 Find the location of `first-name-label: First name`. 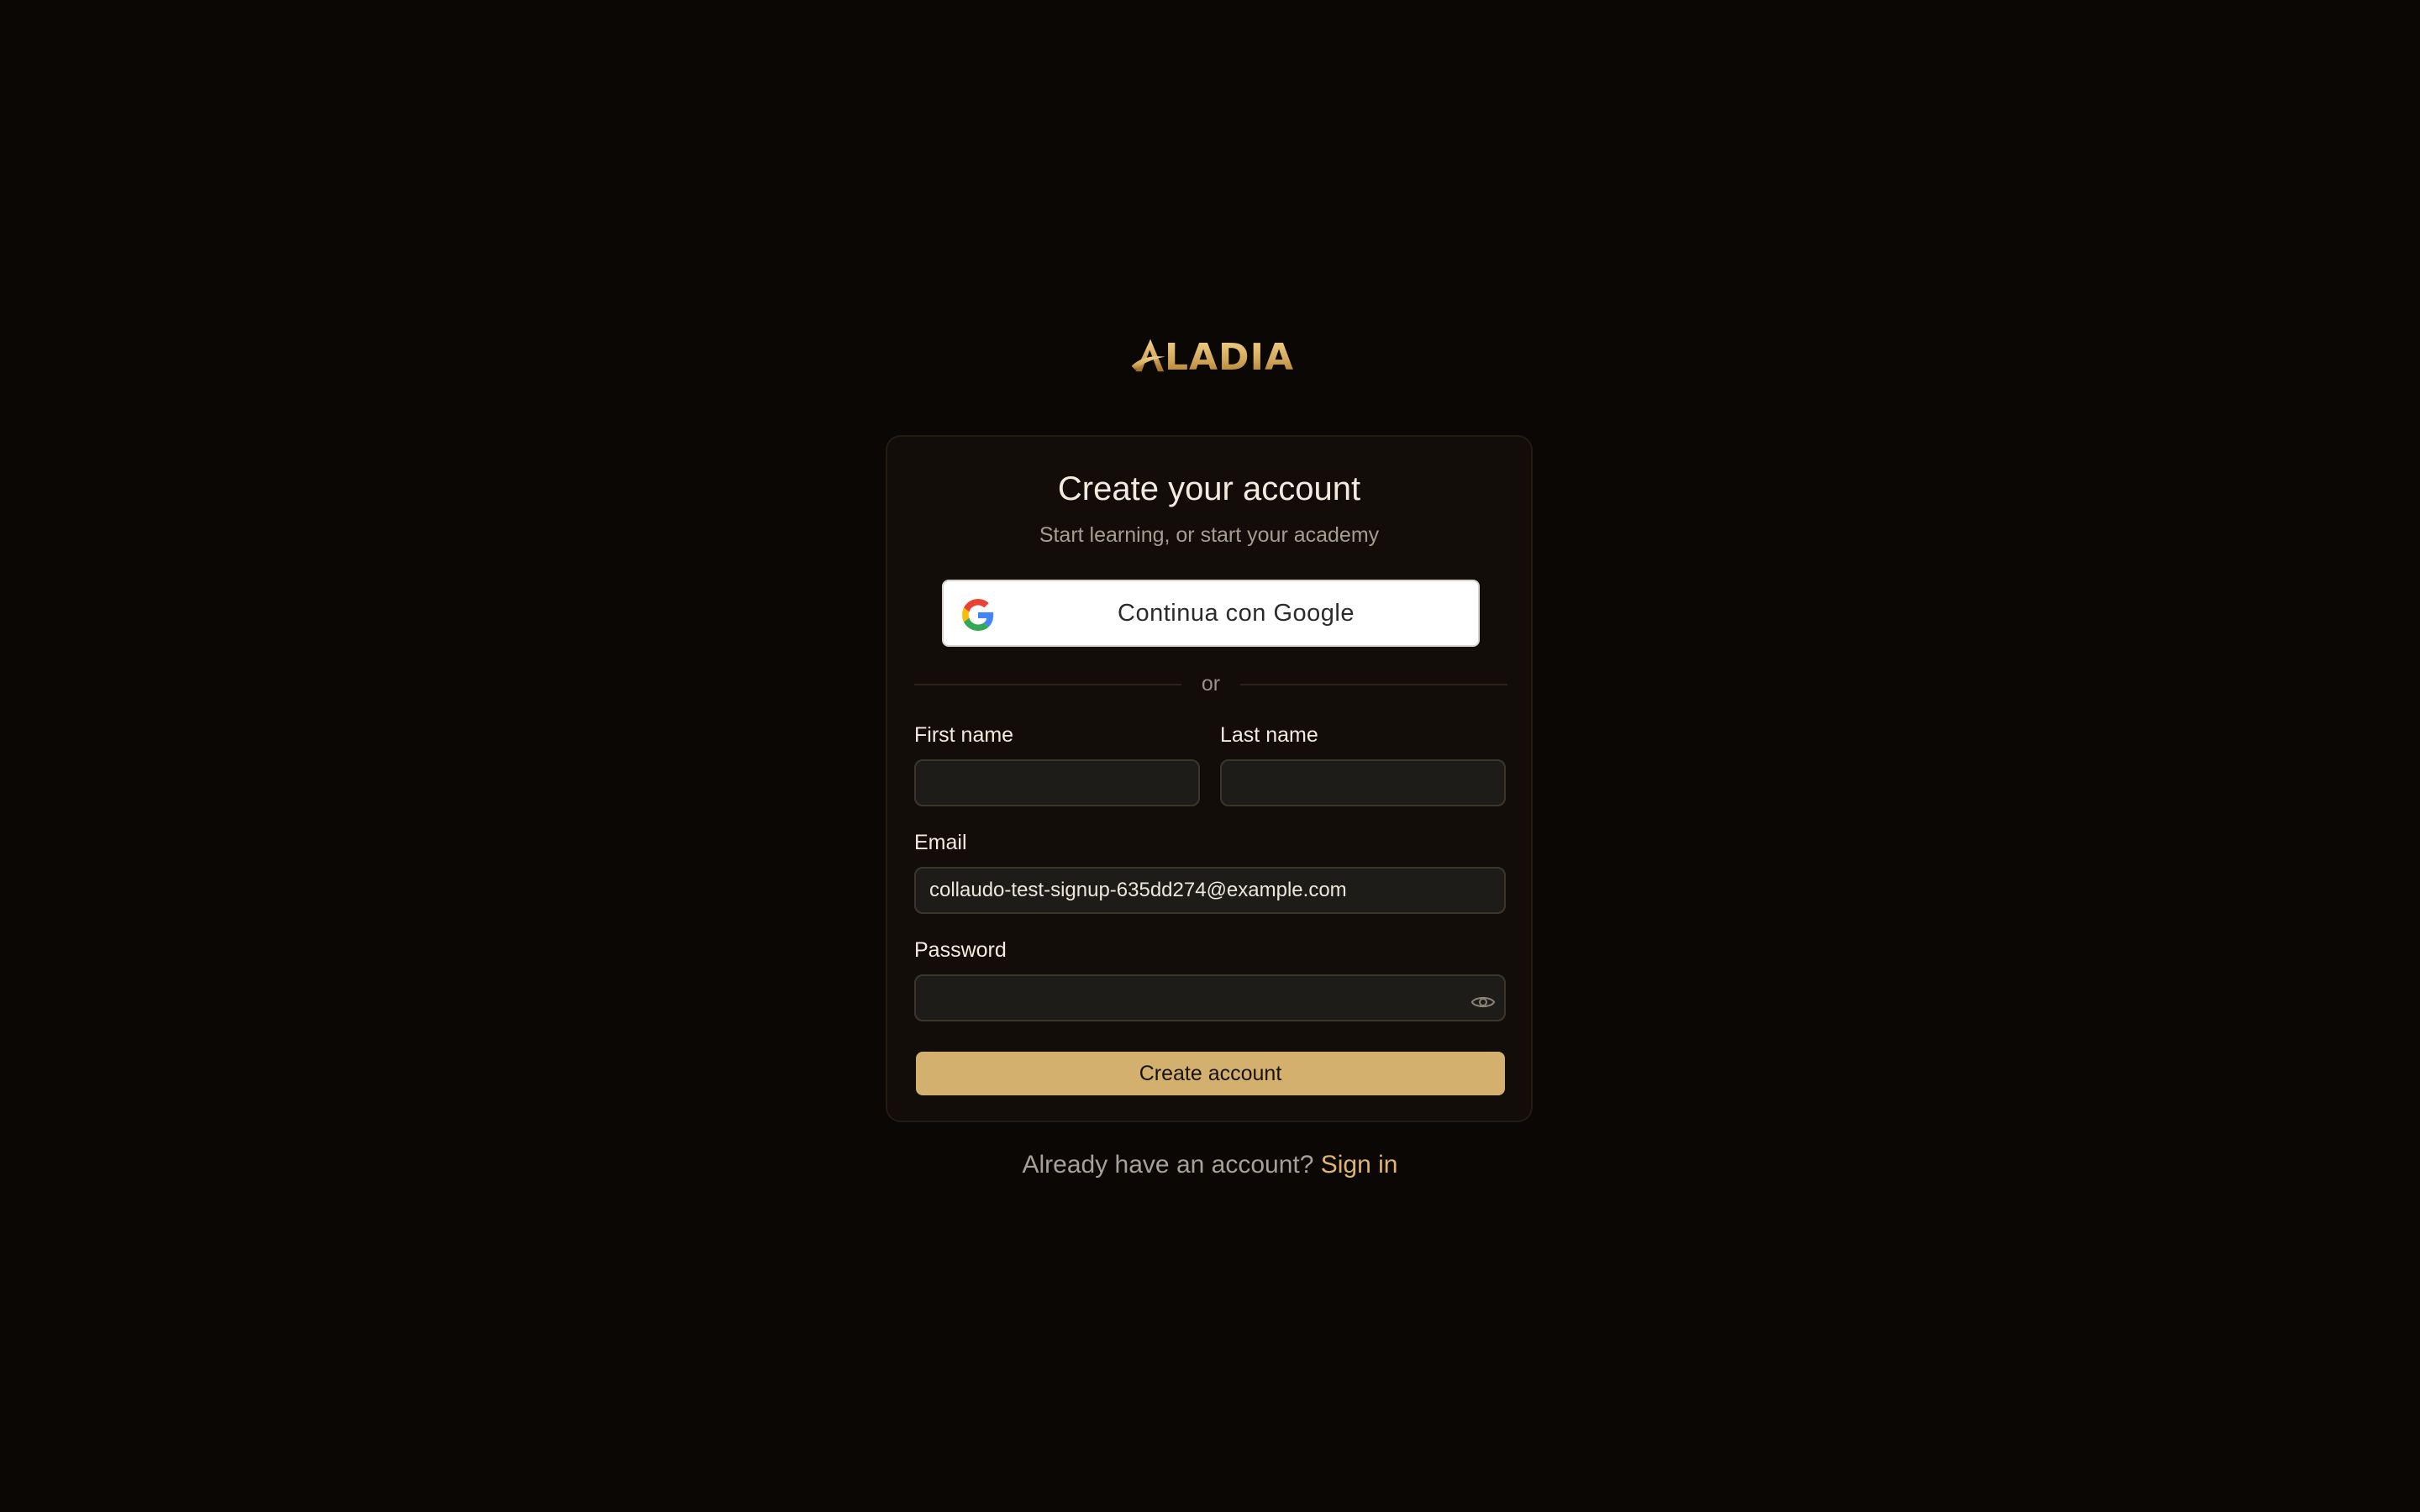

first-name-label: First name is located at coordinates (964, 735).